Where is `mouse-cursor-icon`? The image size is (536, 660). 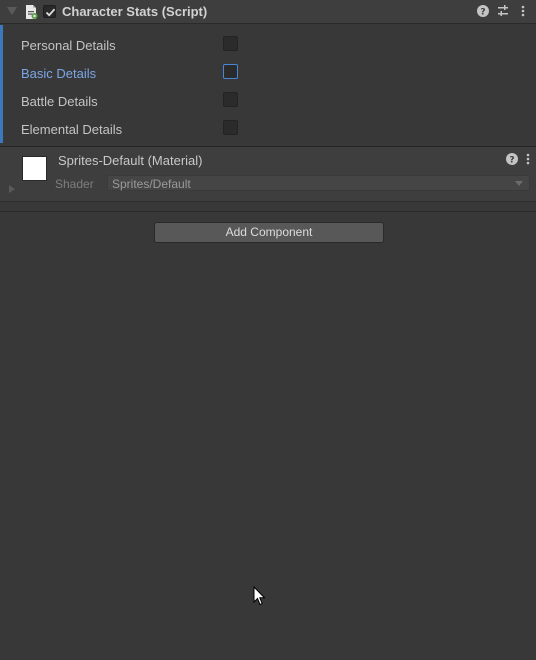
mouse-cursor-icon is located at coordinates (259, 596).